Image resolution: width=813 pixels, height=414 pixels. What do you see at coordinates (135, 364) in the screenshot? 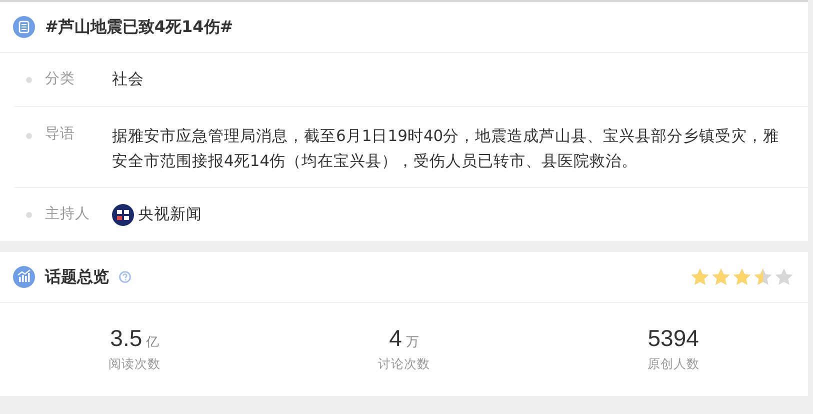
I see `stat-label: 阅读次数` at bounding box center [135, 364].